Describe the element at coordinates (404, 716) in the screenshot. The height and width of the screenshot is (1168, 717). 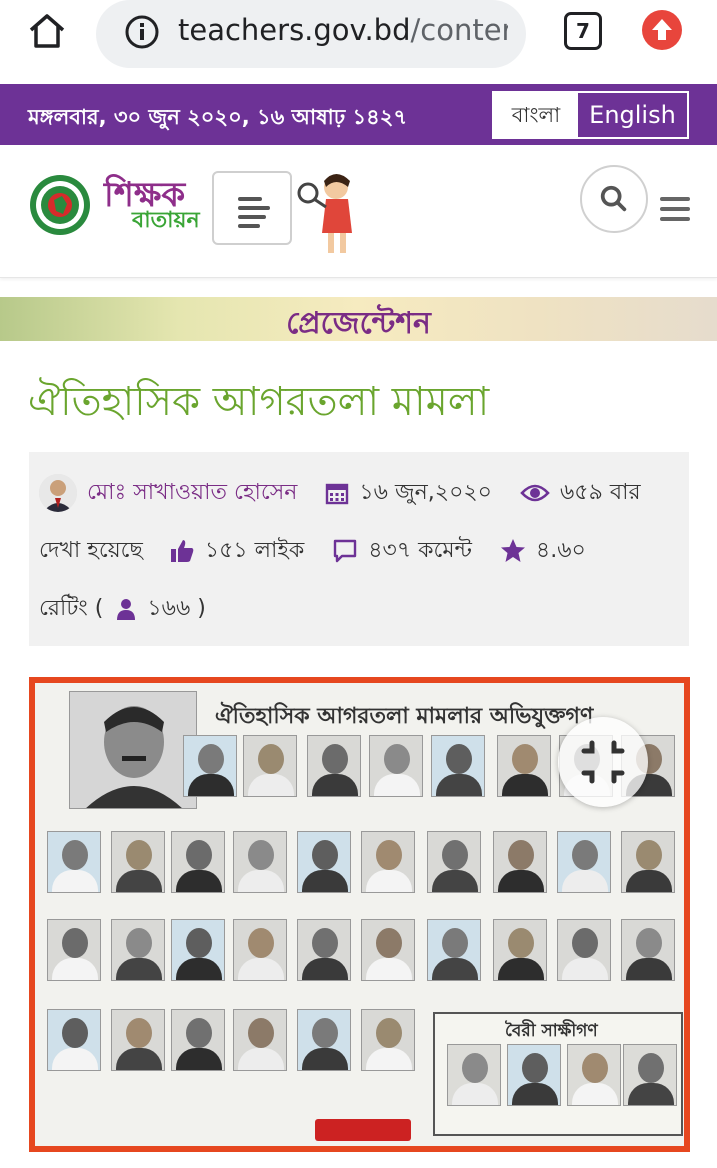
I see `poster-title: ঐতিহাসিক আগরতলা মামলার অভিযুক্তগণ` at that location.